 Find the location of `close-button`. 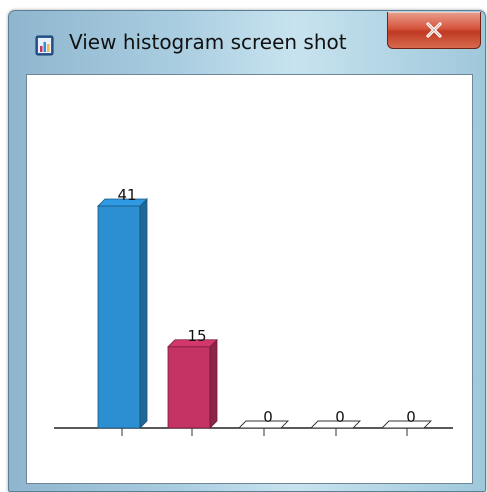

close-button is located at coordinates (434, 30).